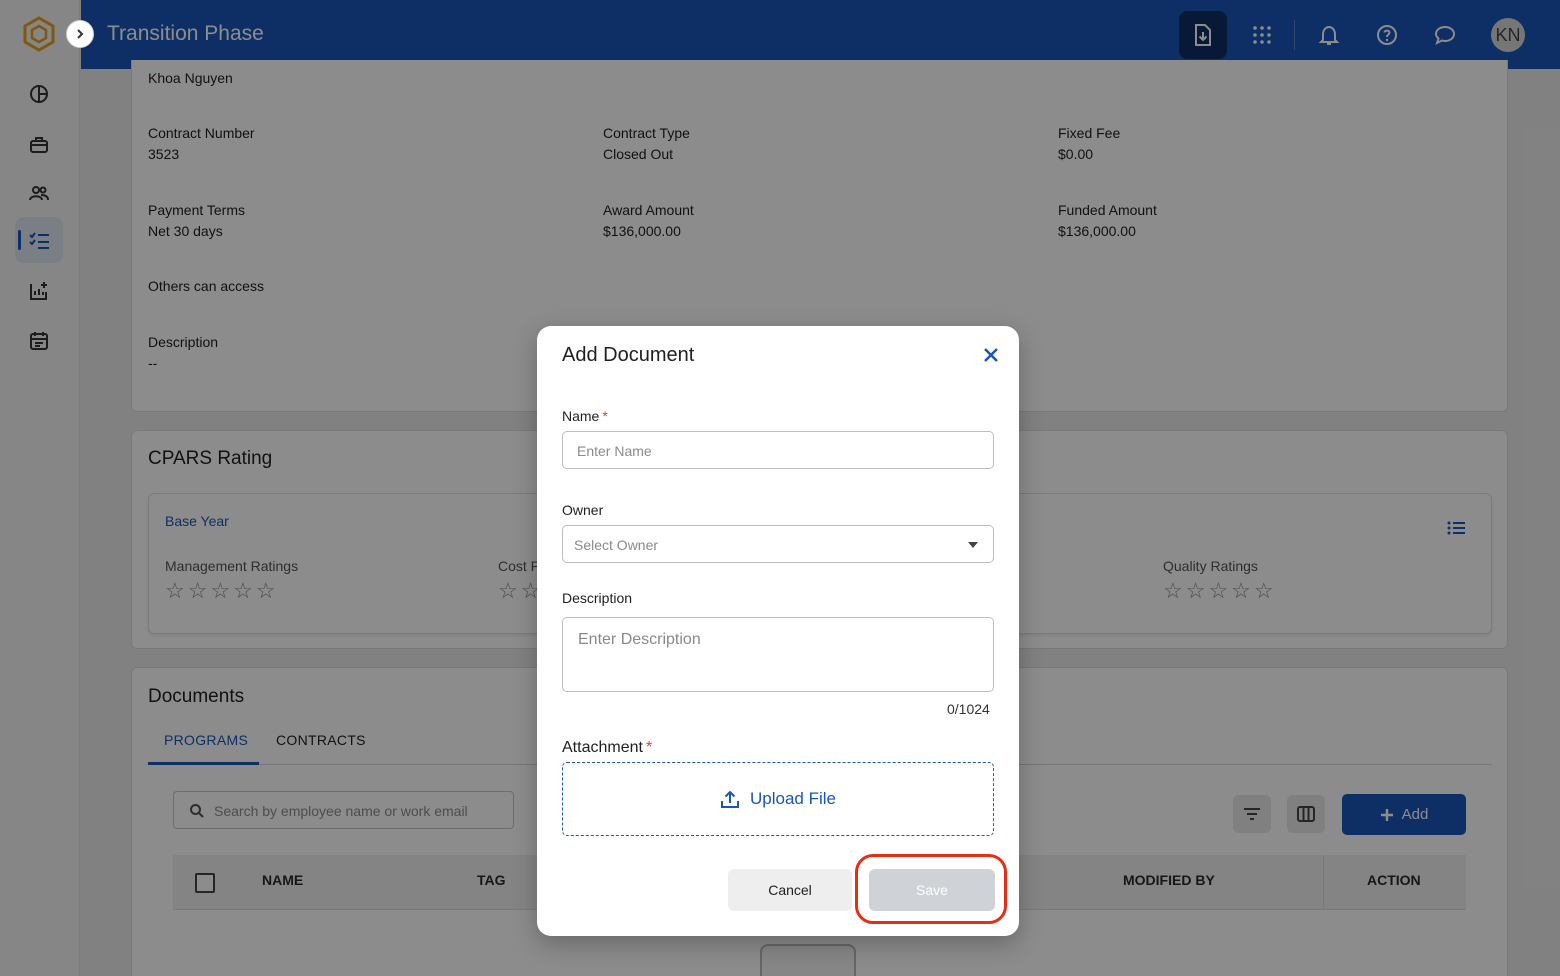 This screenshot has width=1560, height=976. Describe the element at coordinates (968, 709) in the screenshot. I see `character-counter: 0/1024` at that location.